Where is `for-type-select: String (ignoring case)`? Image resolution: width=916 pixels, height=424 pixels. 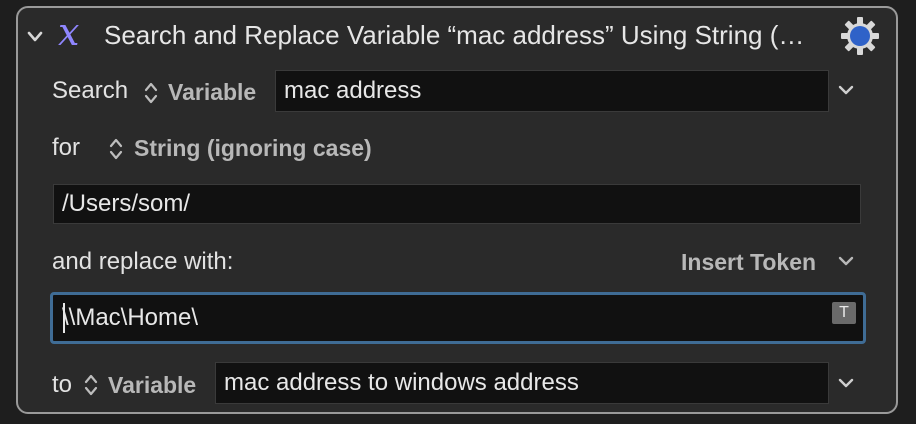 for-type-select: String (ignoring case) is located at coordinates (253, 148).